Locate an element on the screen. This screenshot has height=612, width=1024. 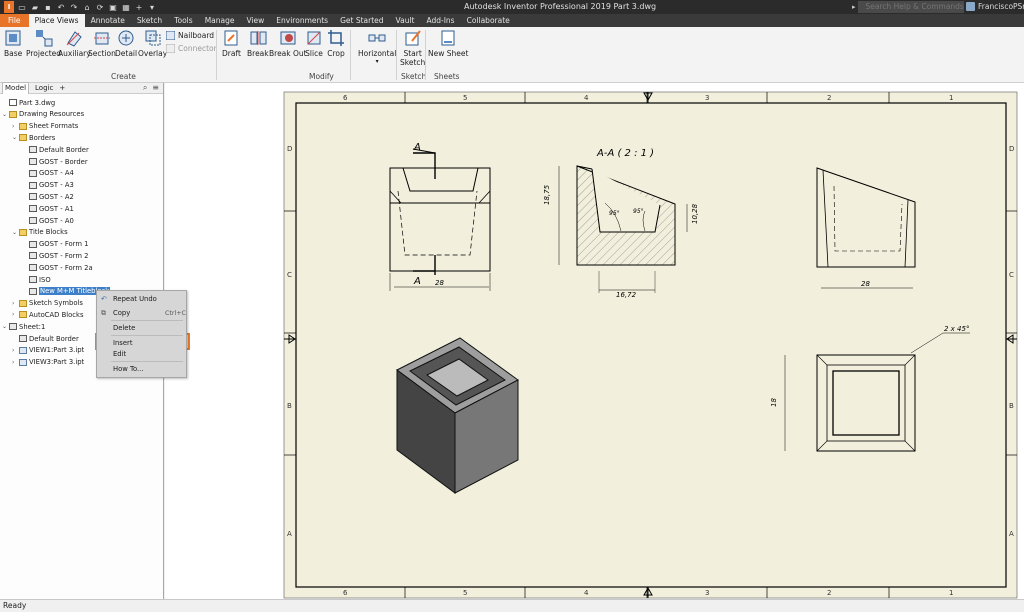
projected-view-button: Projected is located at coordinates (43, 43).